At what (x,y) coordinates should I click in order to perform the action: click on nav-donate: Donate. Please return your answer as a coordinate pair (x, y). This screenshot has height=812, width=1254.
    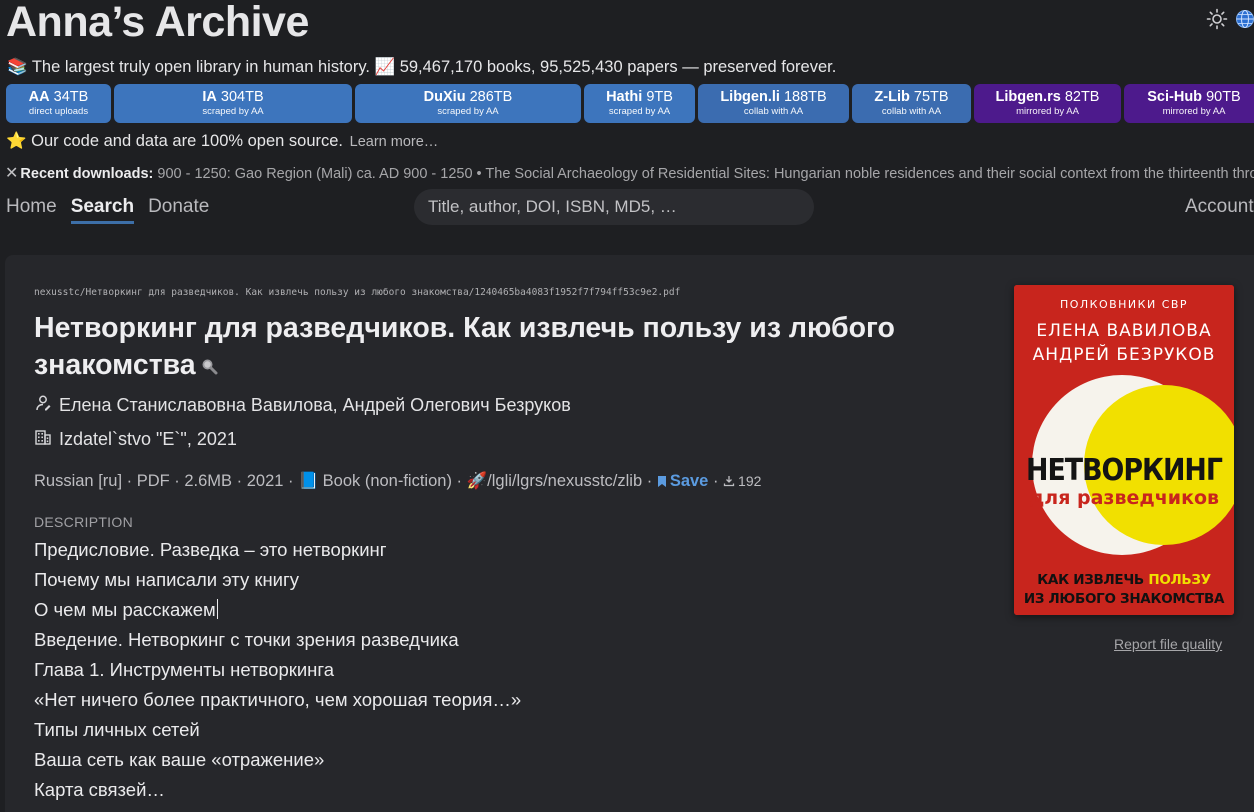
    Looking at the image, I should click on (178, 210).